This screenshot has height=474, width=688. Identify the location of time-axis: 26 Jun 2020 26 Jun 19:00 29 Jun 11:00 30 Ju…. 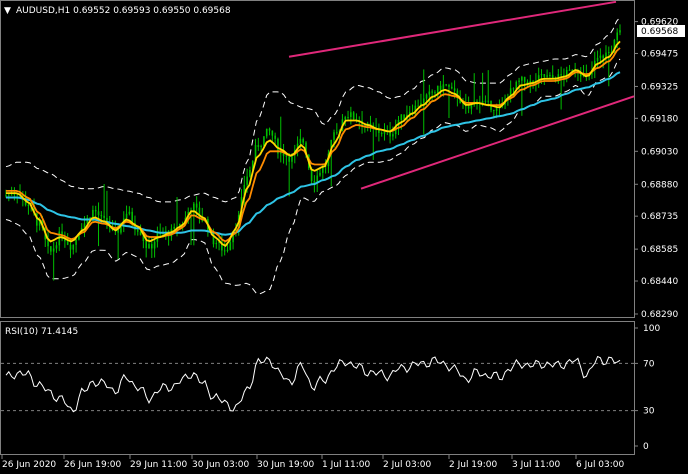
(313, 462).